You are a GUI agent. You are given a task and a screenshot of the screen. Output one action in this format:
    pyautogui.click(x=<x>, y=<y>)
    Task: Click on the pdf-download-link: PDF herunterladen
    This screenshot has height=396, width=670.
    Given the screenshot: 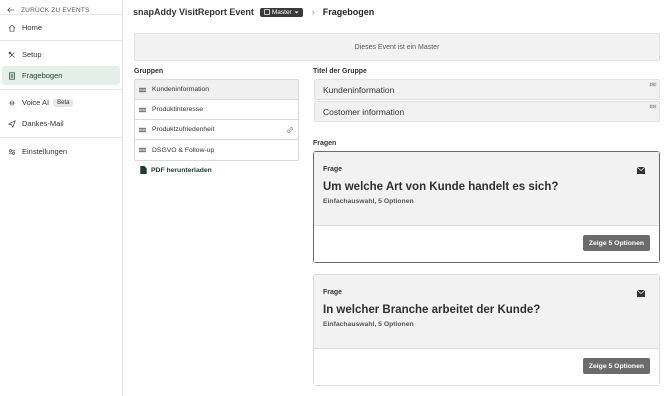 What is the action you would take?
    pyautogui.click(x=176, y=170)
    